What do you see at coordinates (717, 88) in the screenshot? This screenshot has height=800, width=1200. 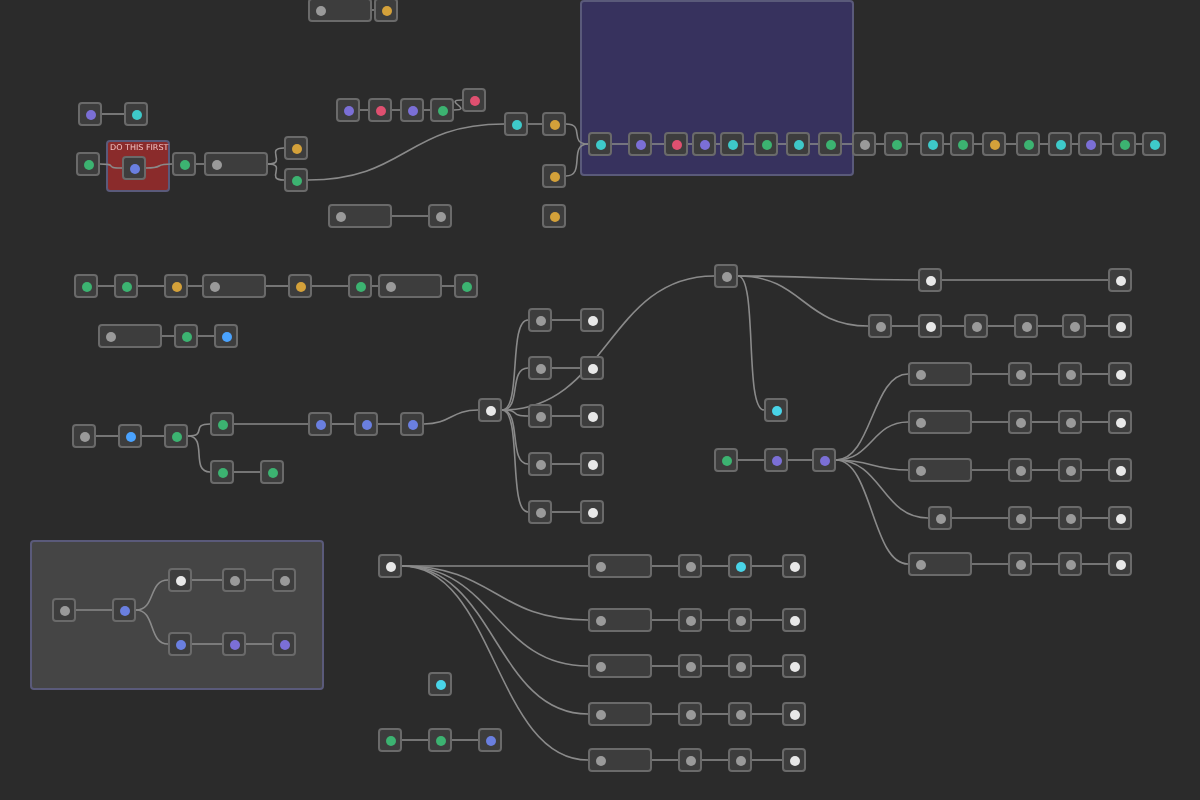 I see `sticky-note` at bounding box center [717, 88].